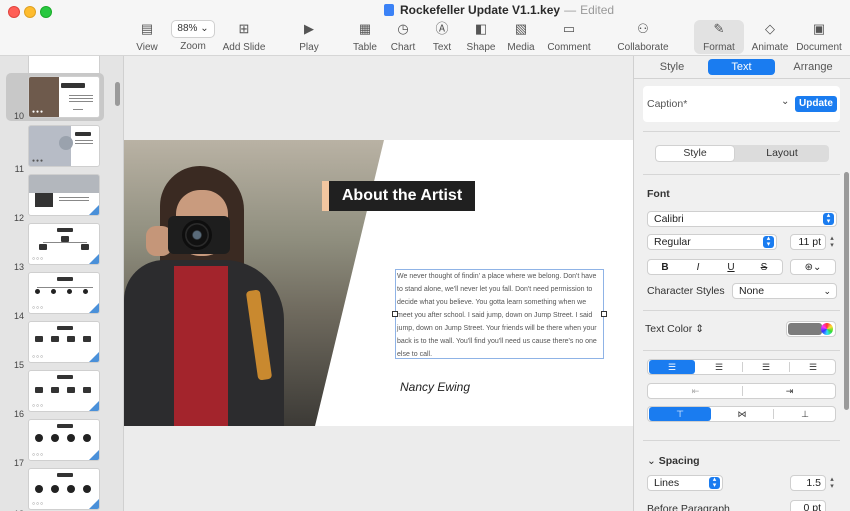 This screenshot has height=511, width=850. Describe the element at coordinates (819, 47) in the screenshot. I see `document-label: Document` at that location.